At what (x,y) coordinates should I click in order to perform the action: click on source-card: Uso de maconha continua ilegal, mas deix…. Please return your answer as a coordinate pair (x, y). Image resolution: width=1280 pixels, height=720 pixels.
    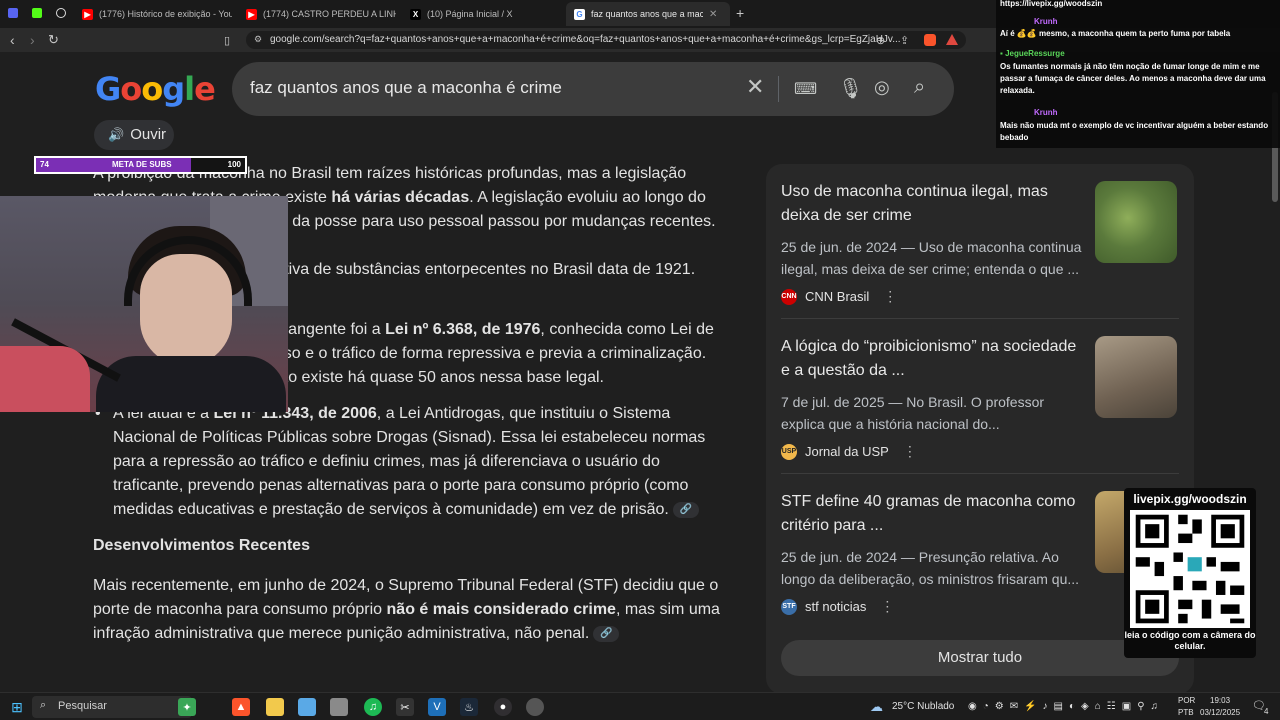
    Looking at the image, I should click on (981, 242).